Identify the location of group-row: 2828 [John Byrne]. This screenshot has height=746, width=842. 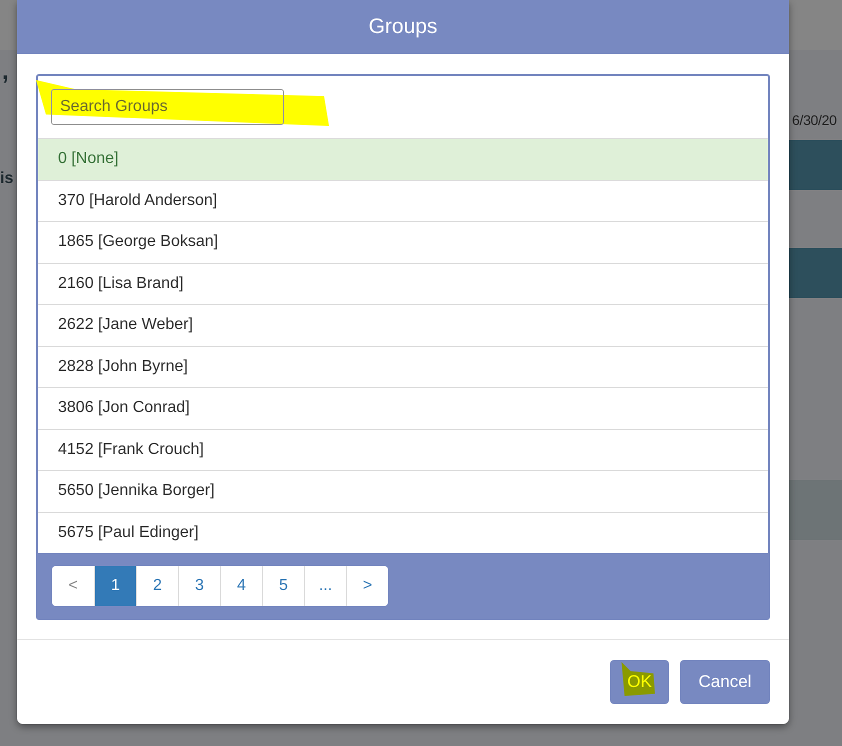
(403, 366).